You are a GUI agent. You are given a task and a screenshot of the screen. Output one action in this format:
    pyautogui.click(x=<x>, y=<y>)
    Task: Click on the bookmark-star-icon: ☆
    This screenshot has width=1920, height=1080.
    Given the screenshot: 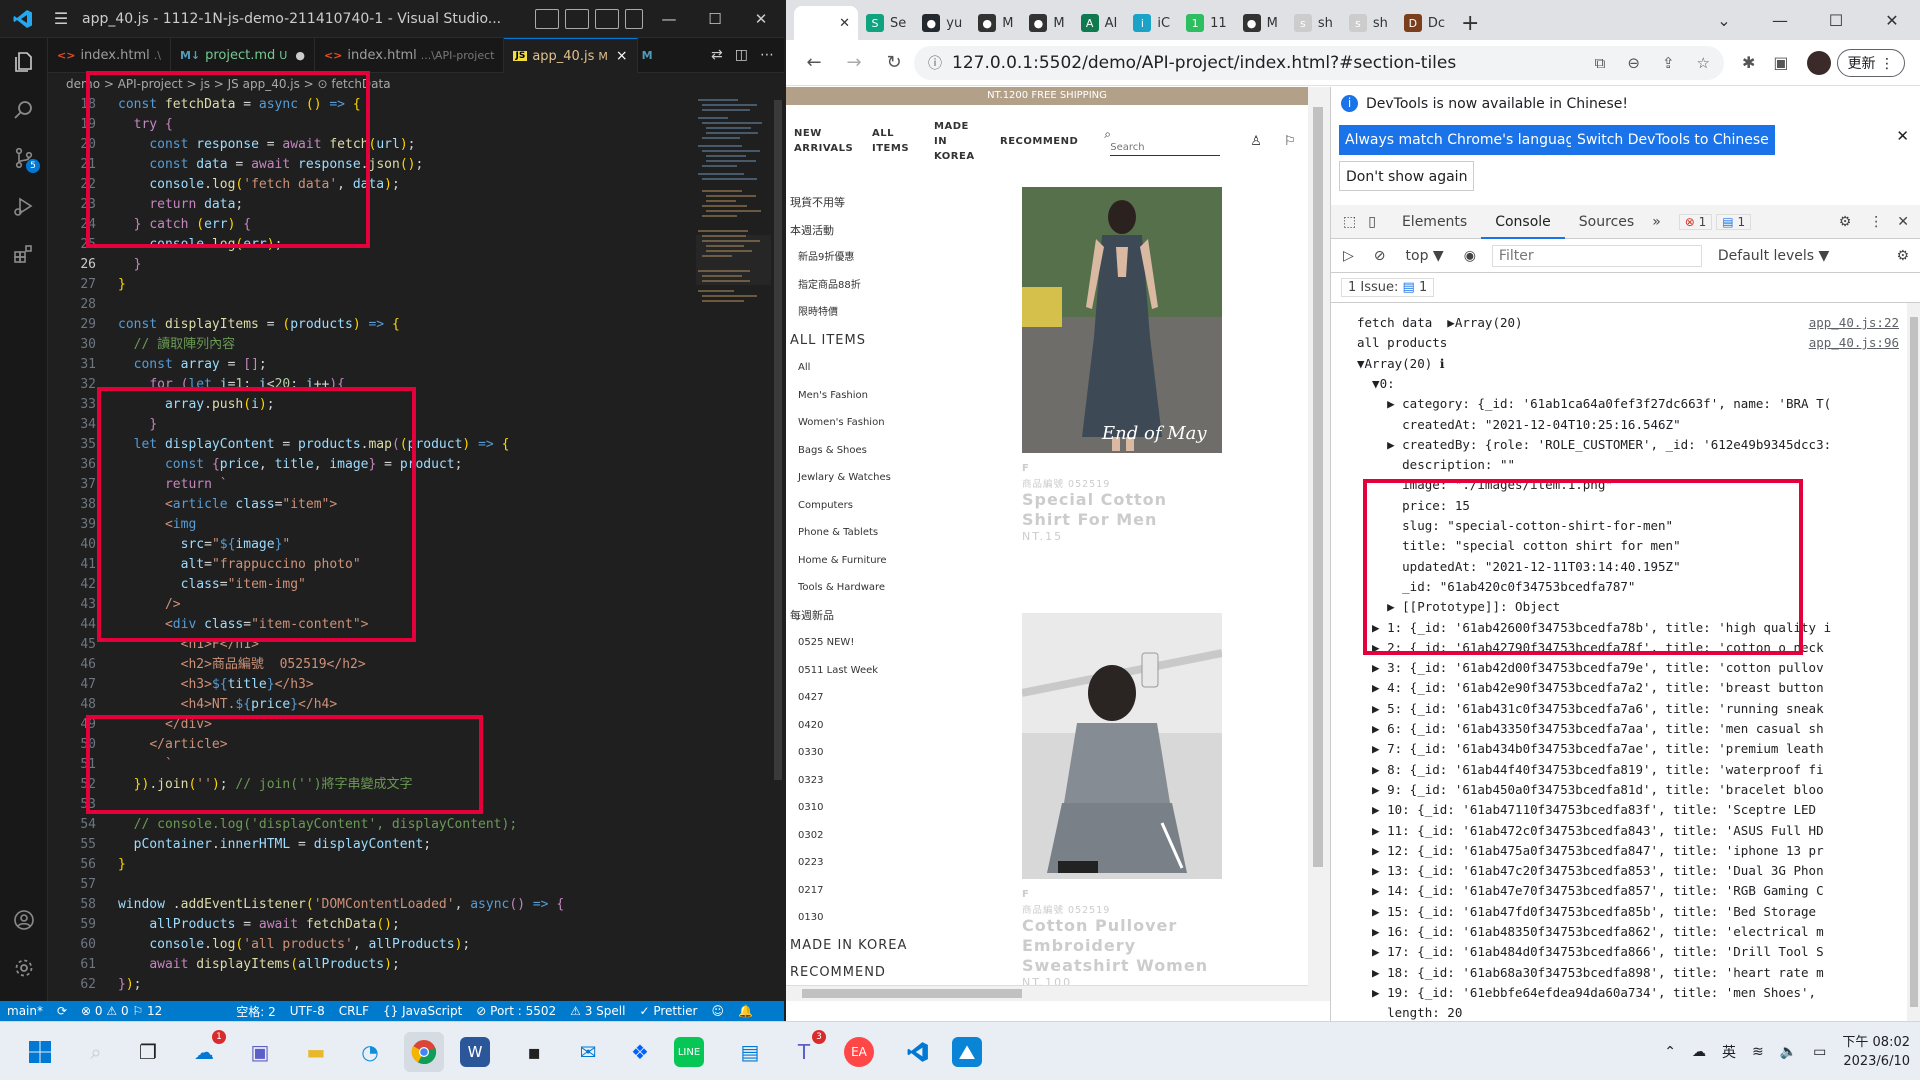 What is the action you would take?
    pyautogui.click(x=1703, y=63)
    